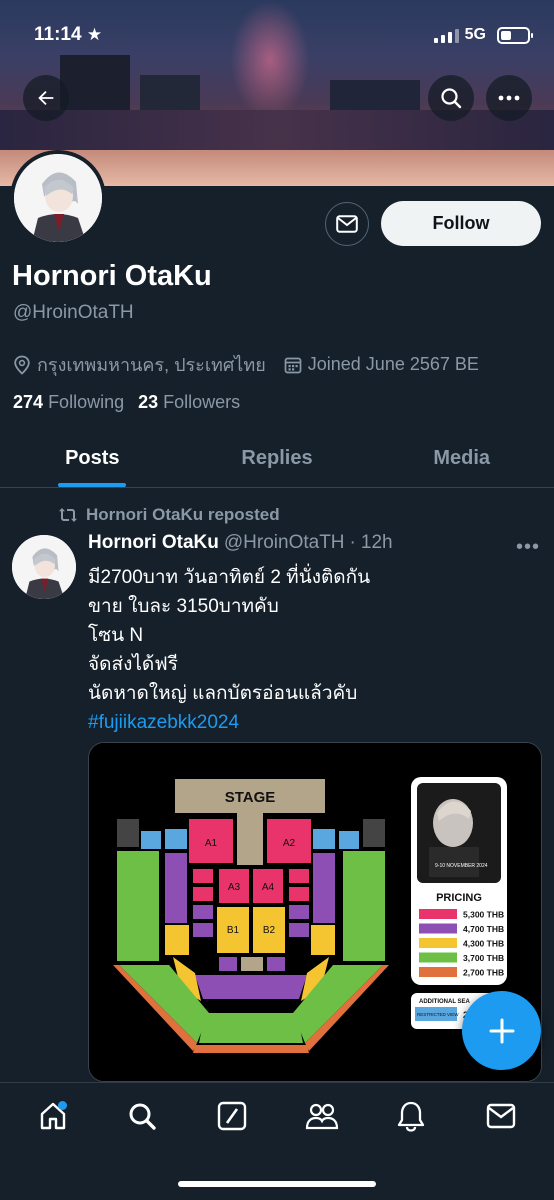 Image resolution: width=554 pixels, height=1200 pixels. What do you see at coordinates (515, 35) in the screenshot?
I see `battery-icon` at bounding box center [515, 35].